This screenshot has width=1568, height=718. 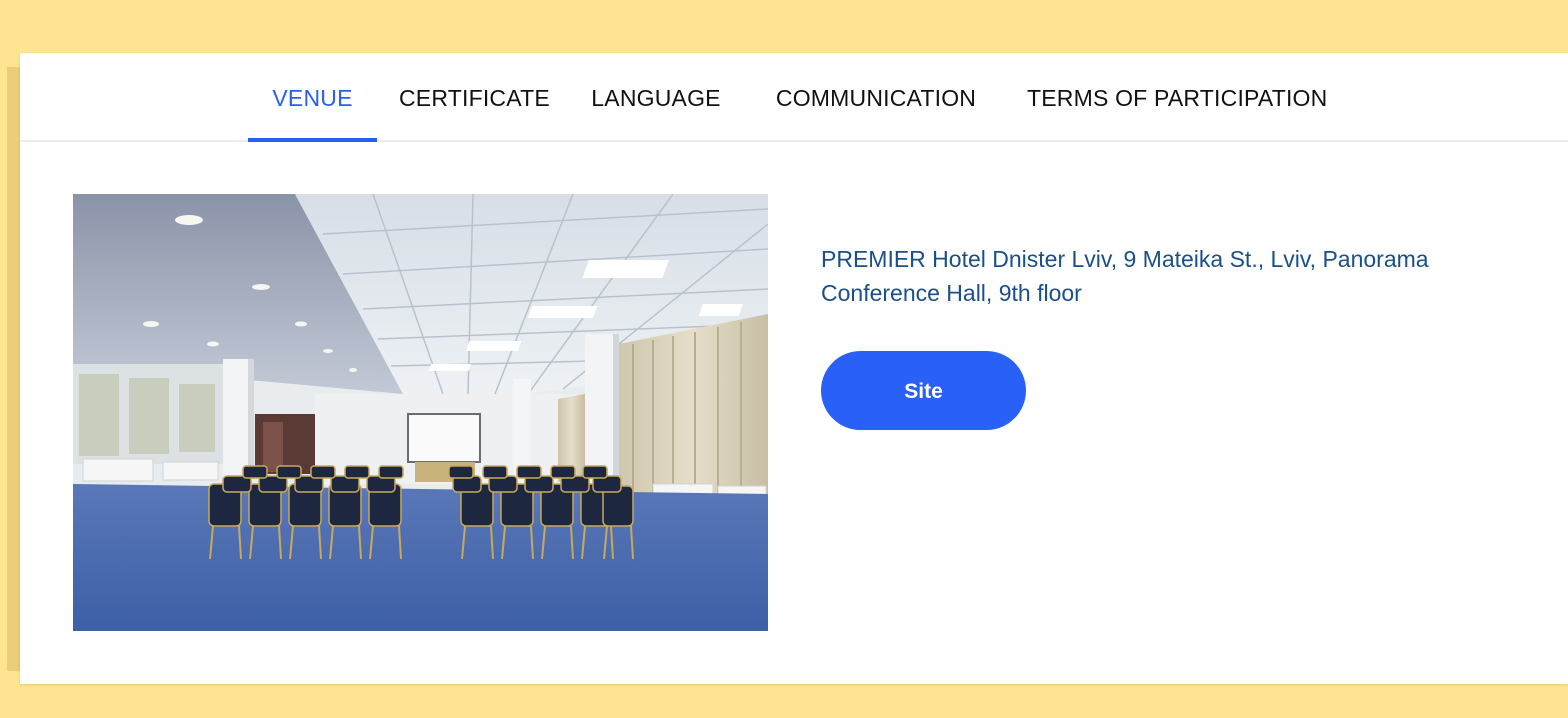 What do you see at coordinates (1177, 96) in the screenshot?
I see `tab-terms-of-participation: TERMS OF PARTICIPATION` at bounding box center [1177, 96].